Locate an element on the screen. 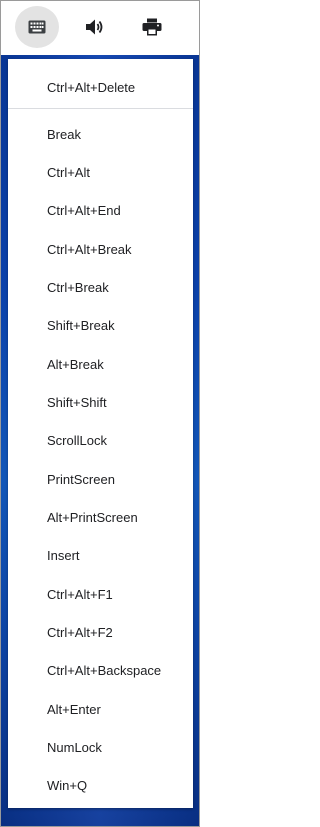 This screenshot has height=827, width=320. toolbar is located at coordinates (100, 28).